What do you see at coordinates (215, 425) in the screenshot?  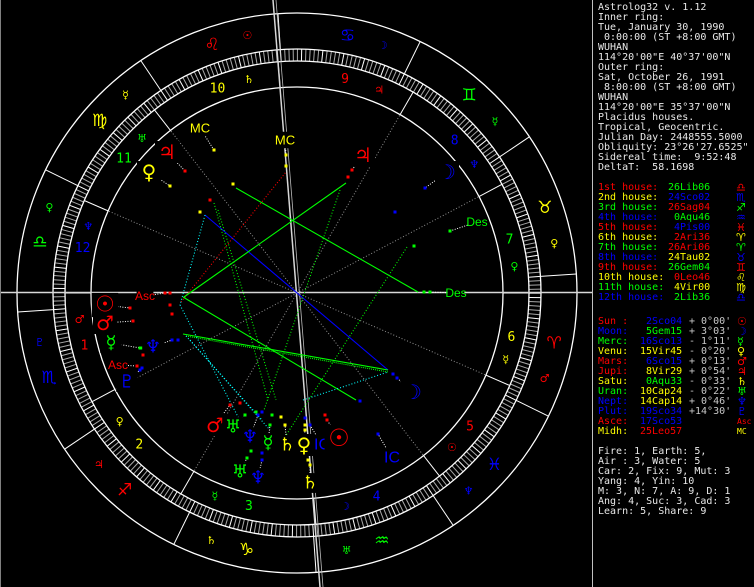 I see `mars-icon: ♂` at bounding box center [215, 425].